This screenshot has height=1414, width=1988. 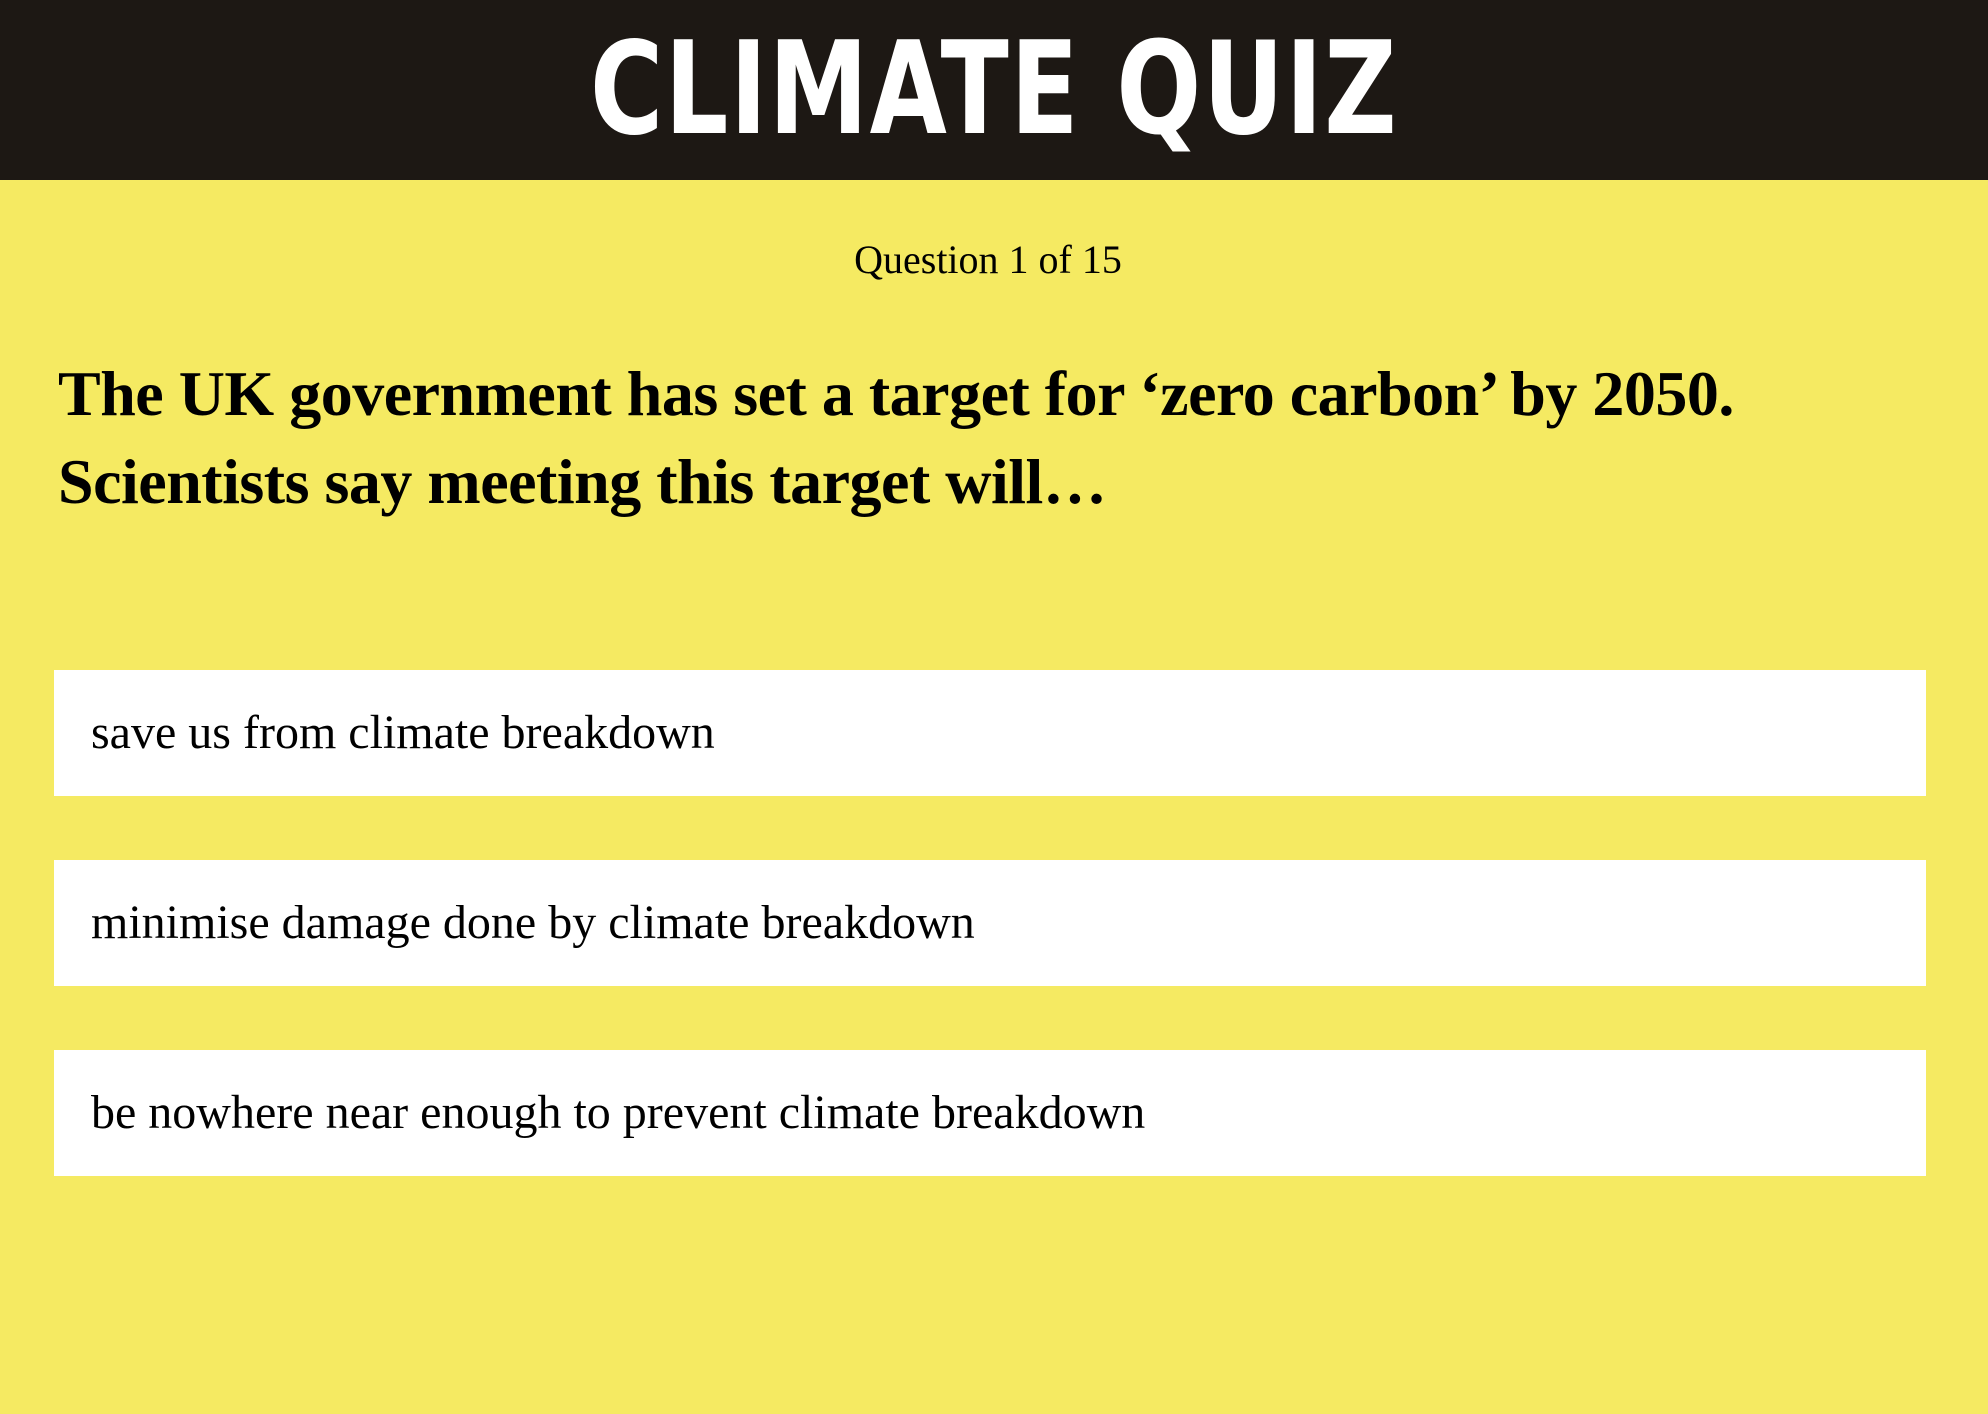 What do you see at coordinates (988, 259) in the screenshot?
I see `question-counter: Question 1 of 15` at bounding box center [988, 259].